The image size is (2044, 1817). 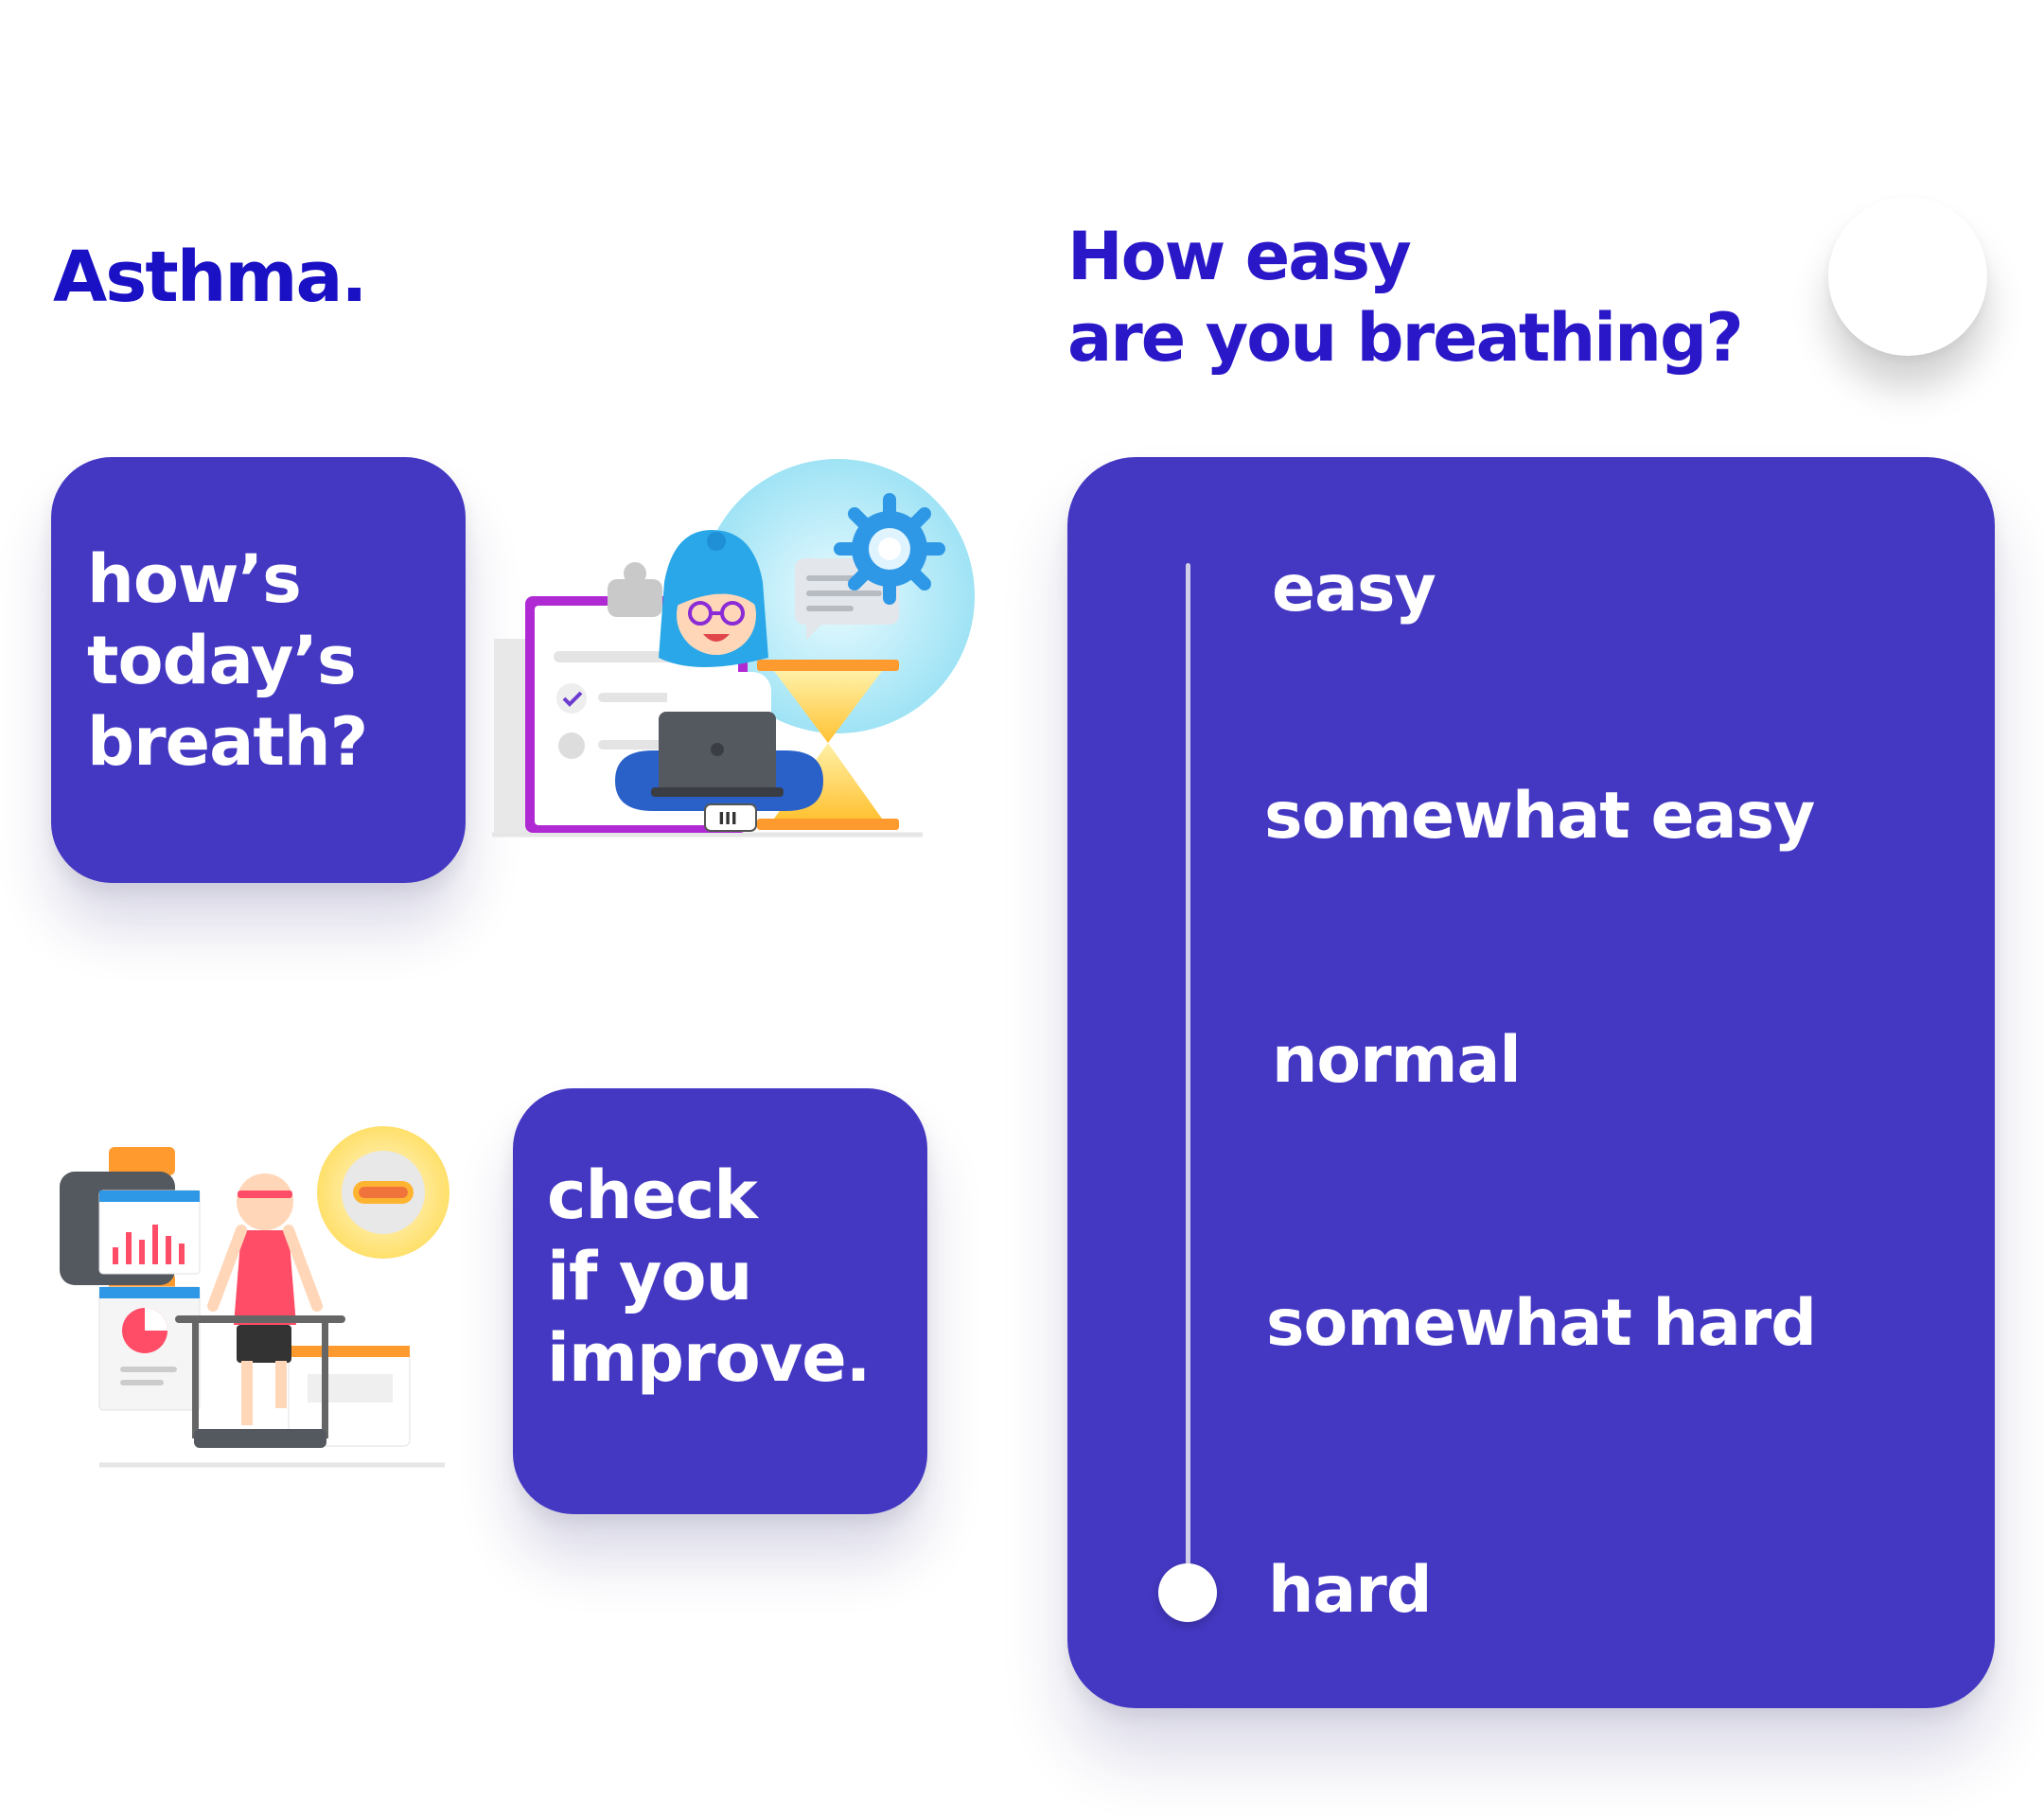 I want to click on question-line-1: How easy, so click(x=1239, y=257).